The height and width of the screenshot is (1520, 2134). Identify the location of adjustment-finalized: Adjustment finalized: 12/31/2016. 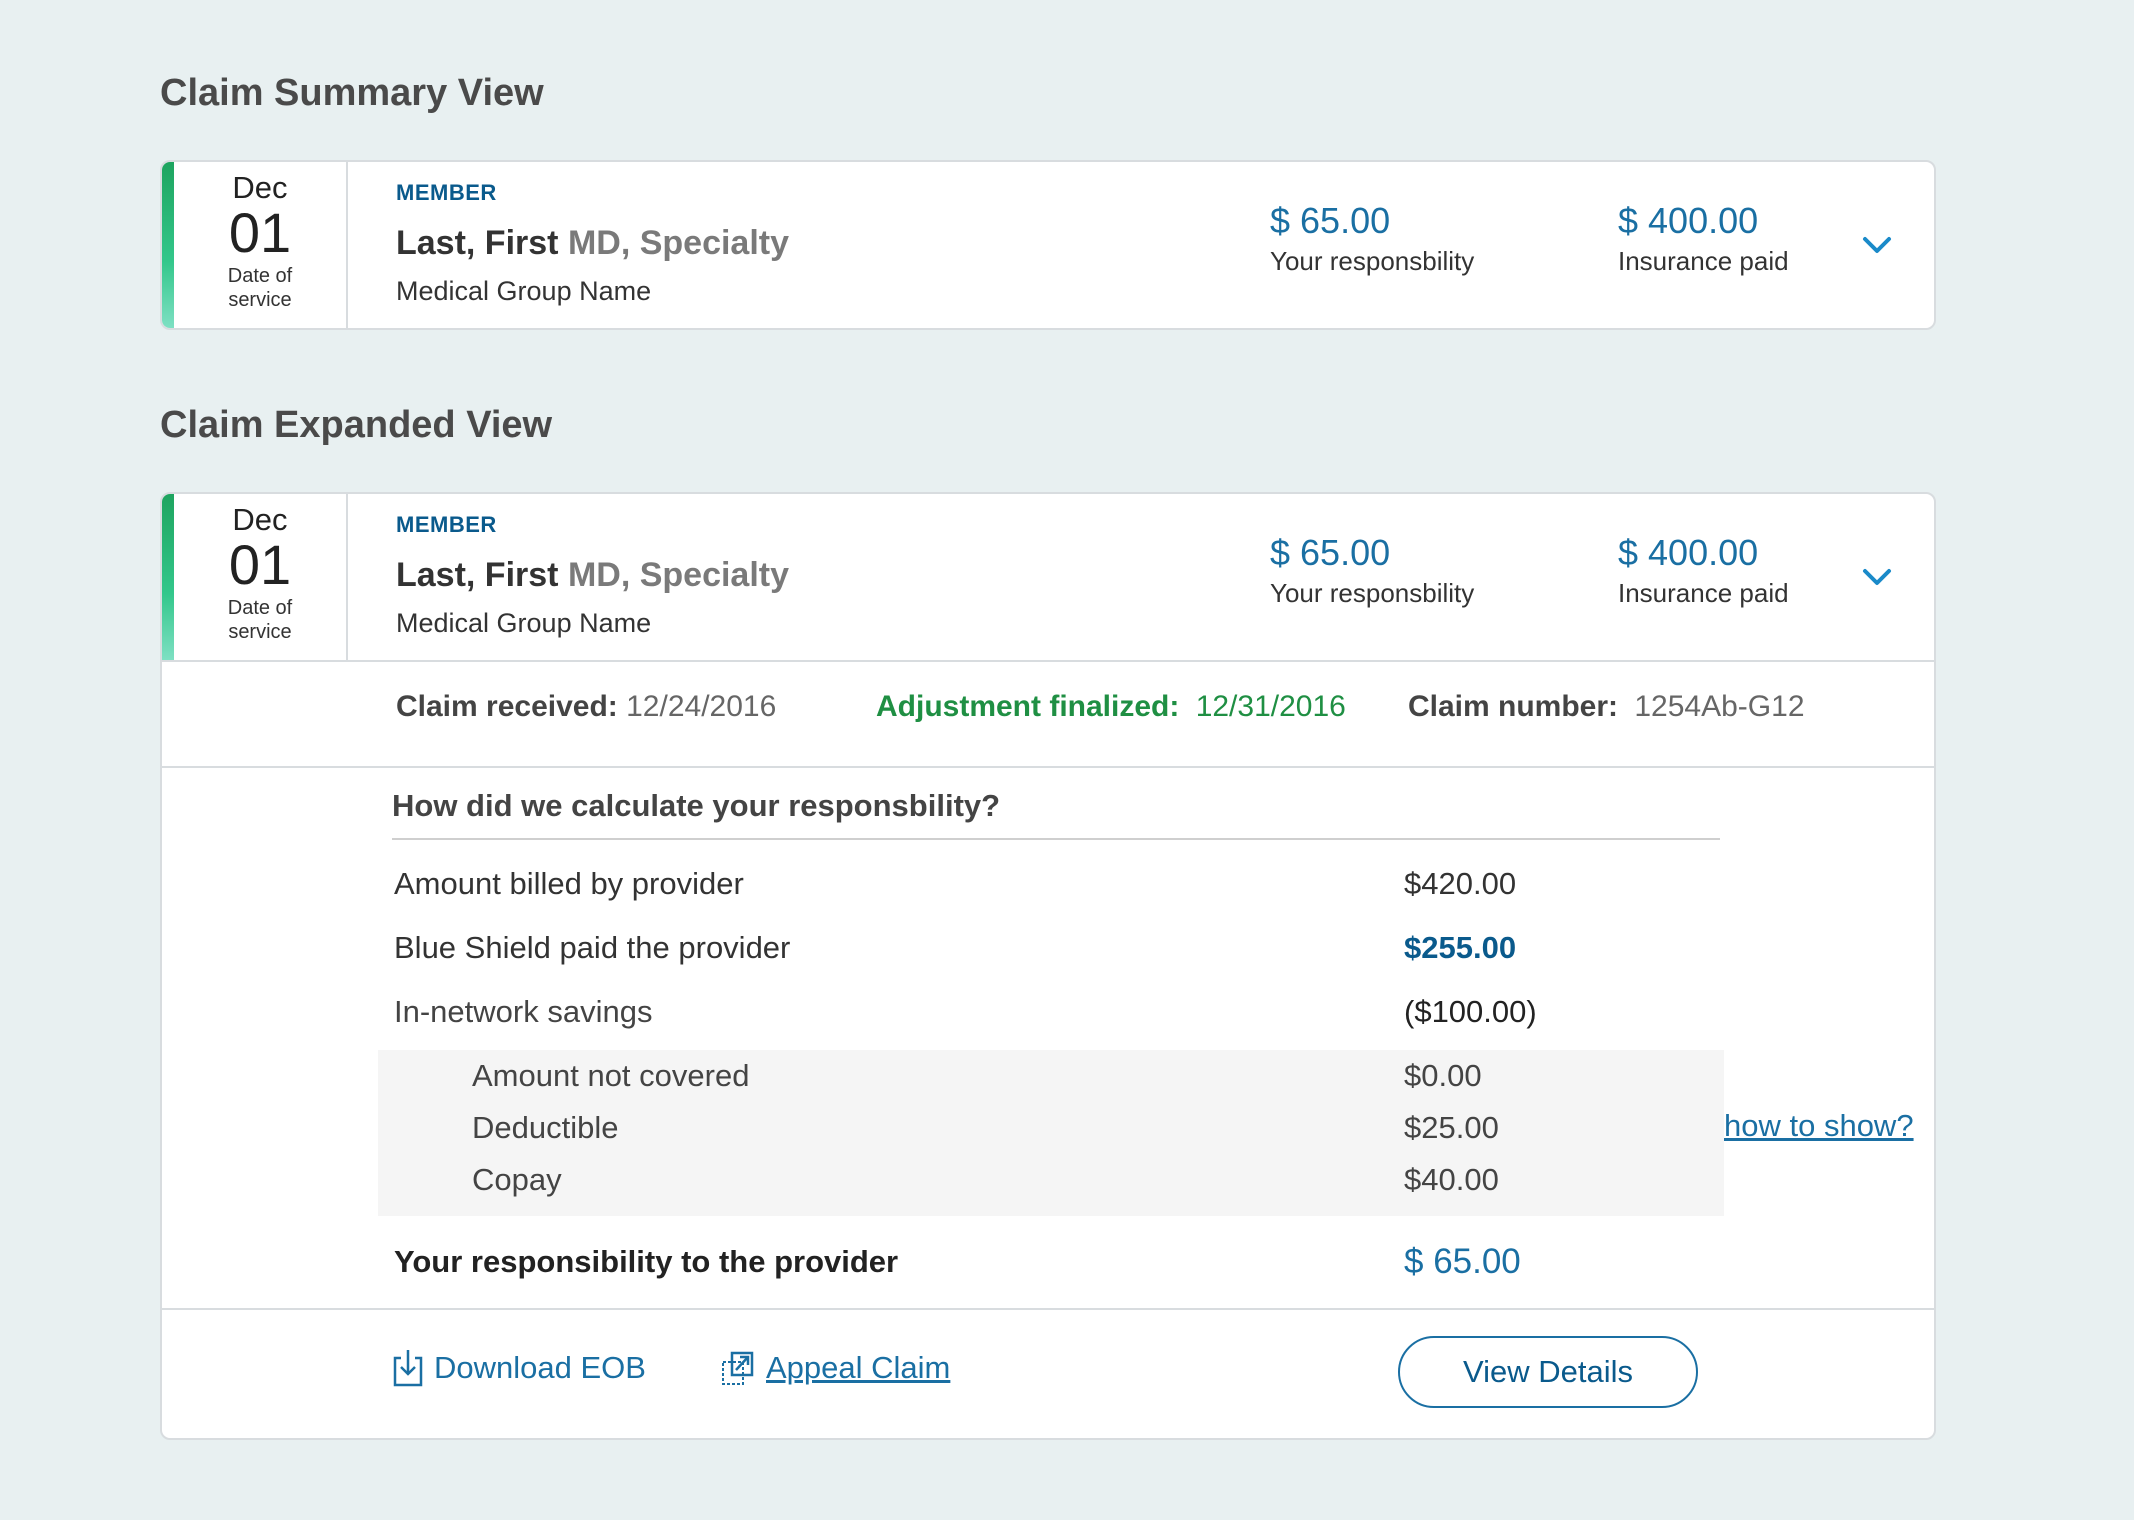
(1111, 707).